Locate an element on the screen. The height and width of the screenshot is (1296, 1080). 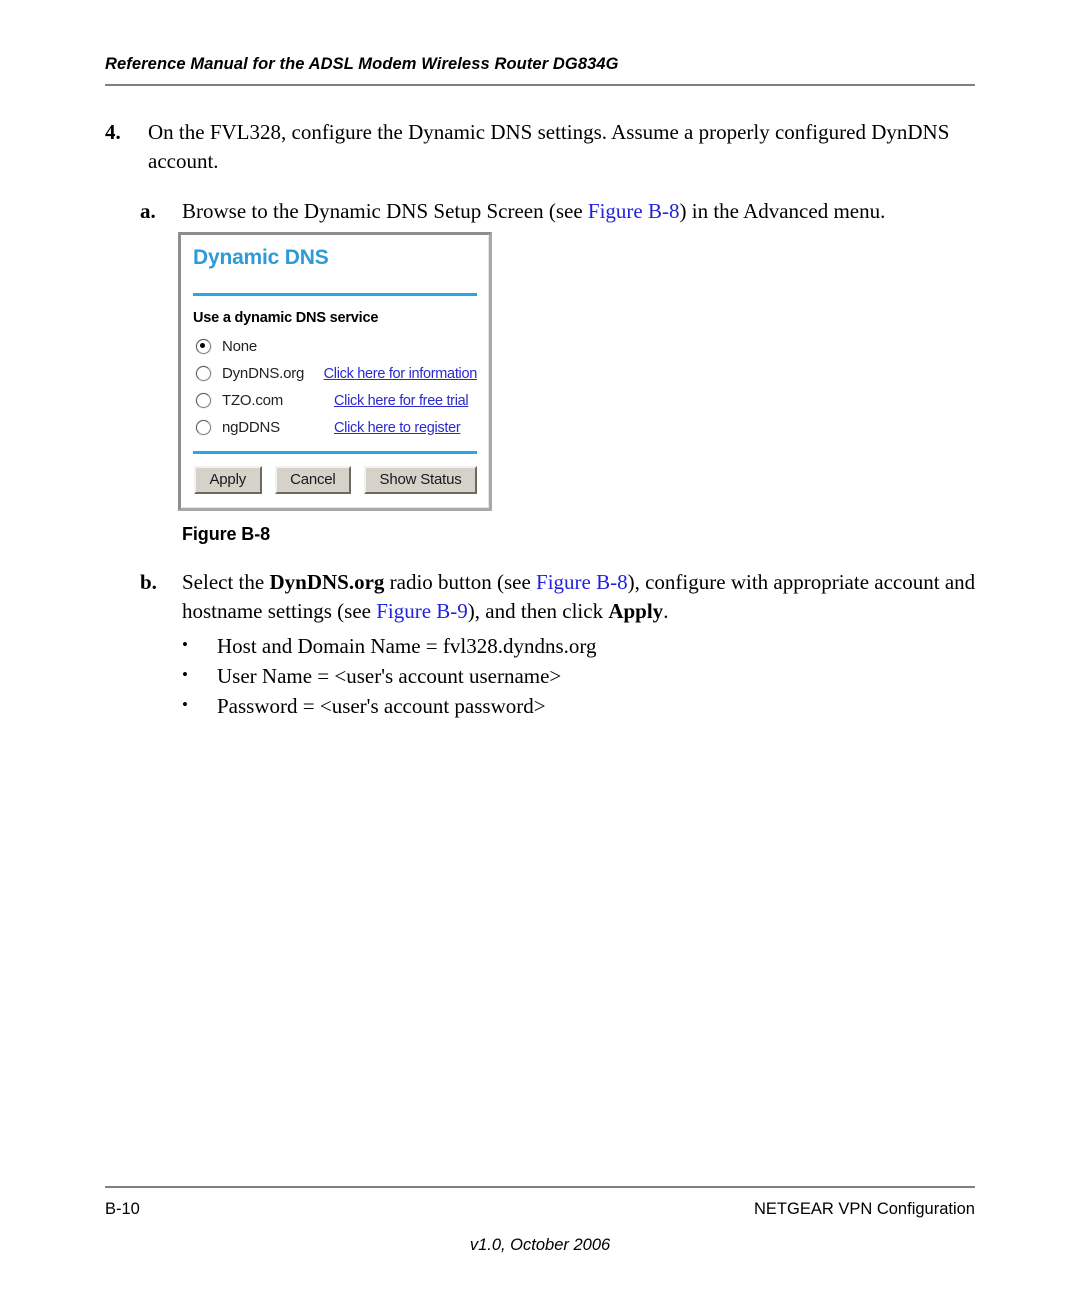
register-link: Click here to register is located at coordinates (397, 428).